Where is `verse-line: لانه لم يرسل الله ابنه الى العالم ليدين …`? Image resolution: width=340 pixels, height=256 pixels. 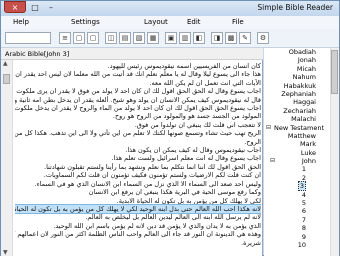 verse-line: لانه لم يرسل الله ابنه الى العالم ليدين … is located at coordinates (138, 217).